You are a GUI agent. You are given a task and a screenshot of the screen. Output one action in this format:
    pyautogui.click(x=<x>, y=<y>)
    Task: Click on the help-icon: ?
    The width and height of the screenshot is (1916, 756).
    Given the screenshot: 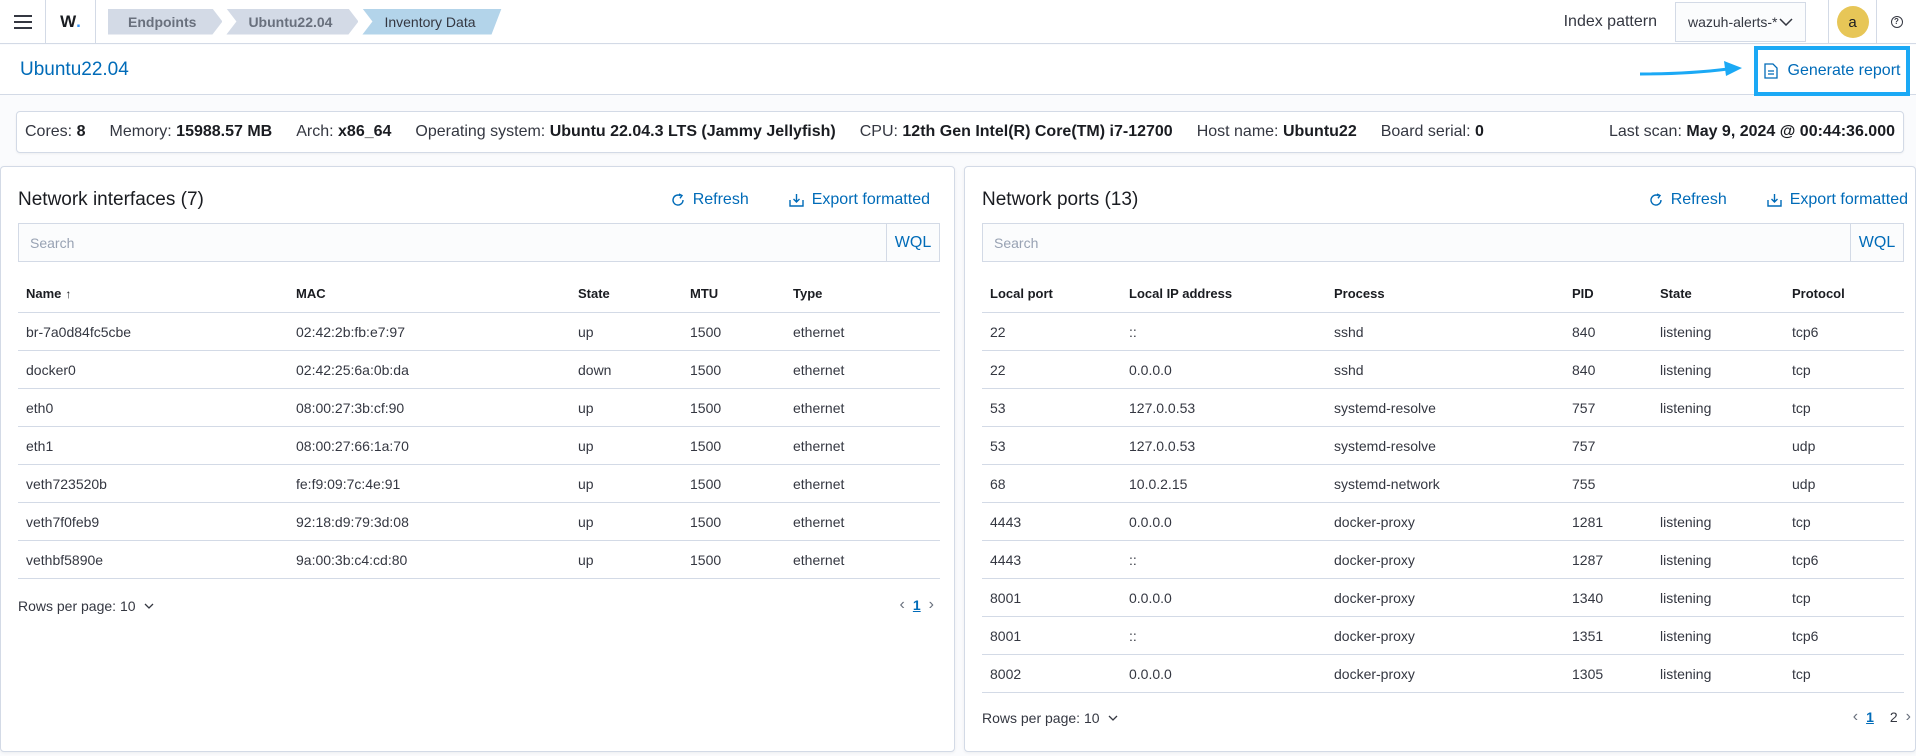 What is the action you would take?
    pyautogui.click(x=1896, y=22)
    